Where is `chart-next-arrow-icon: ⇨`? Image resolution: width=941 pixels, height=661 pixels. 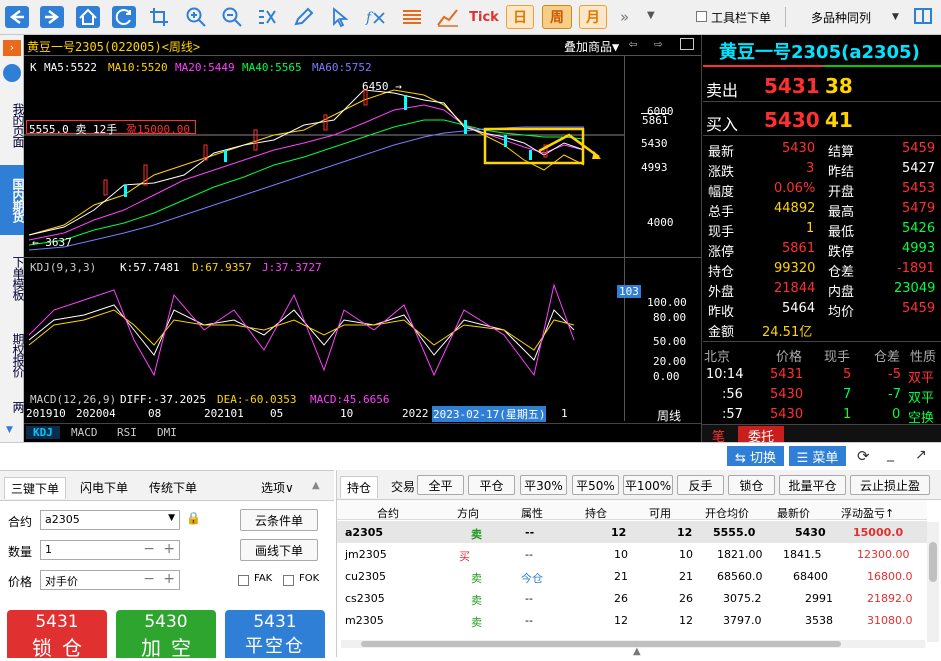
chart-next-arrow-icon: ⇨ is located at coordinates (658, 44).